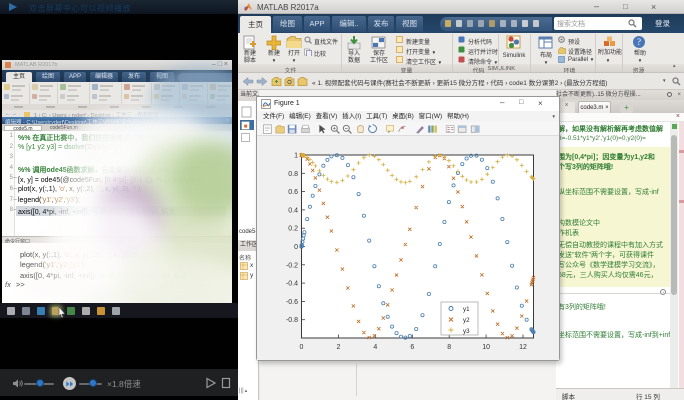 This screenshot has width=684, height=400. I want to click on svg-text: 0.8, so click(293, 174).